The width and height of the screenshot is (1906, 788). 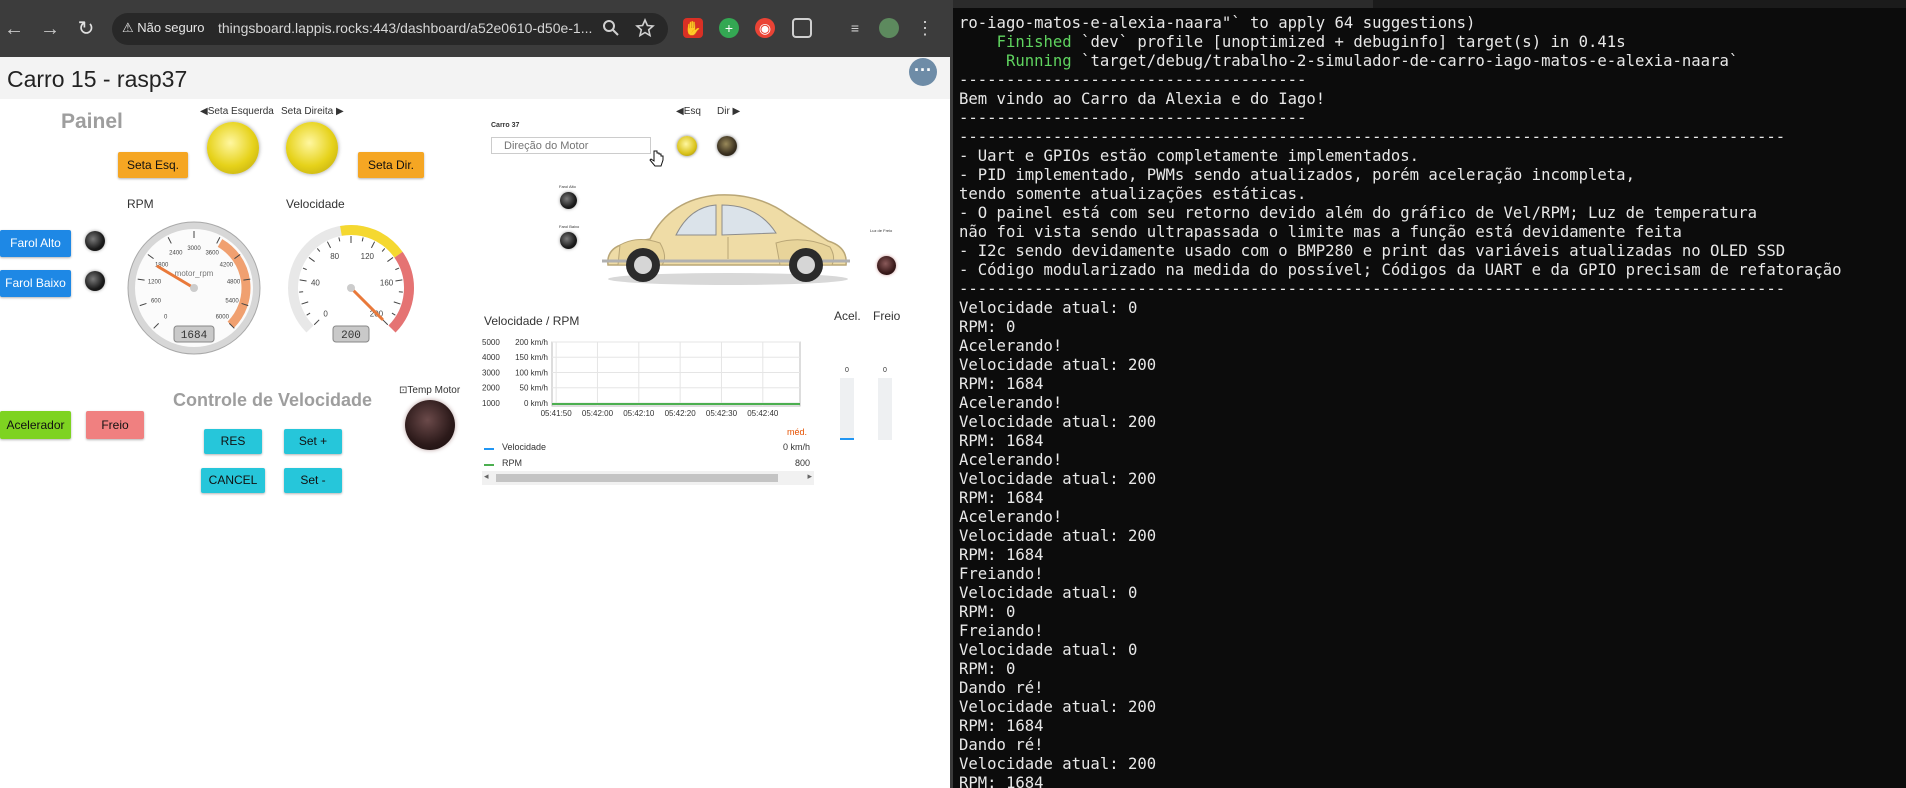 What do you see at coordinates (567, 186) in the screenshot?
I see `farol-alto-small-label: Farol Alto` at bounding box center [567, 186].